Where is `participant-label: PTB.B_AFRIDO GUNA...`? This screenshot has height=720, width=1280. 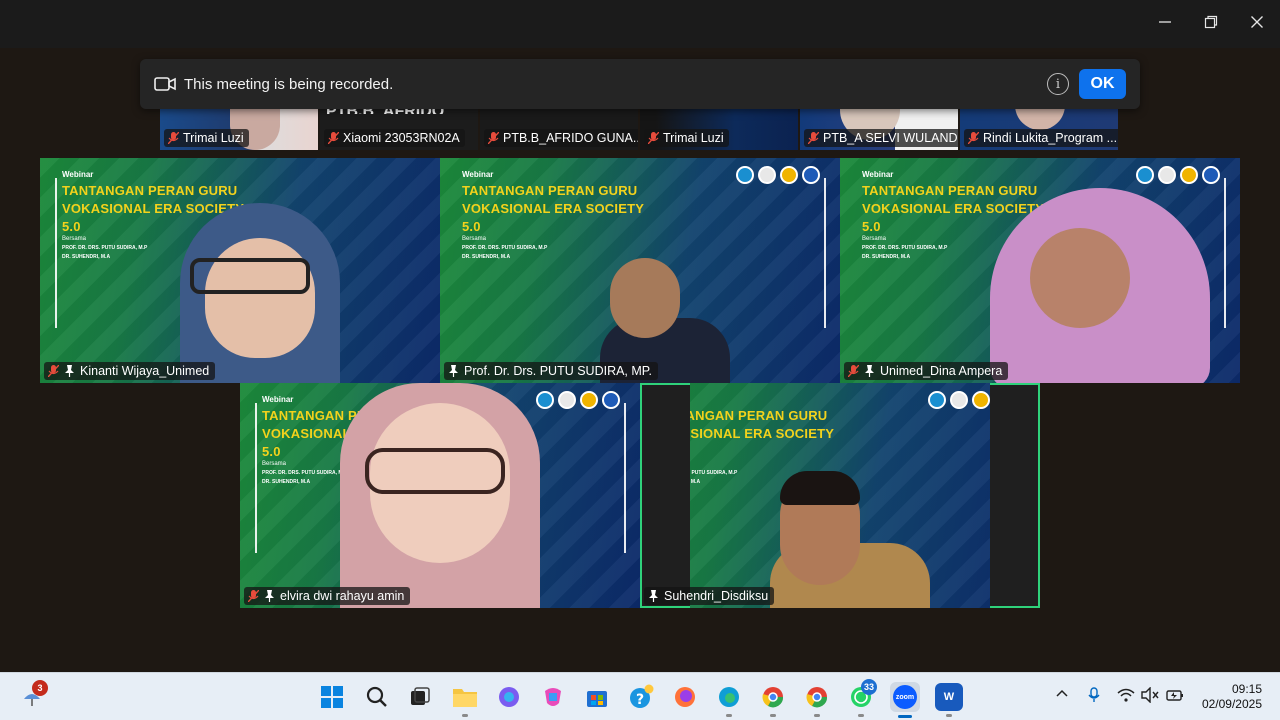
participant-label: PTB.B_AFRIDO GUNA... is located at coordinates (561, 138).